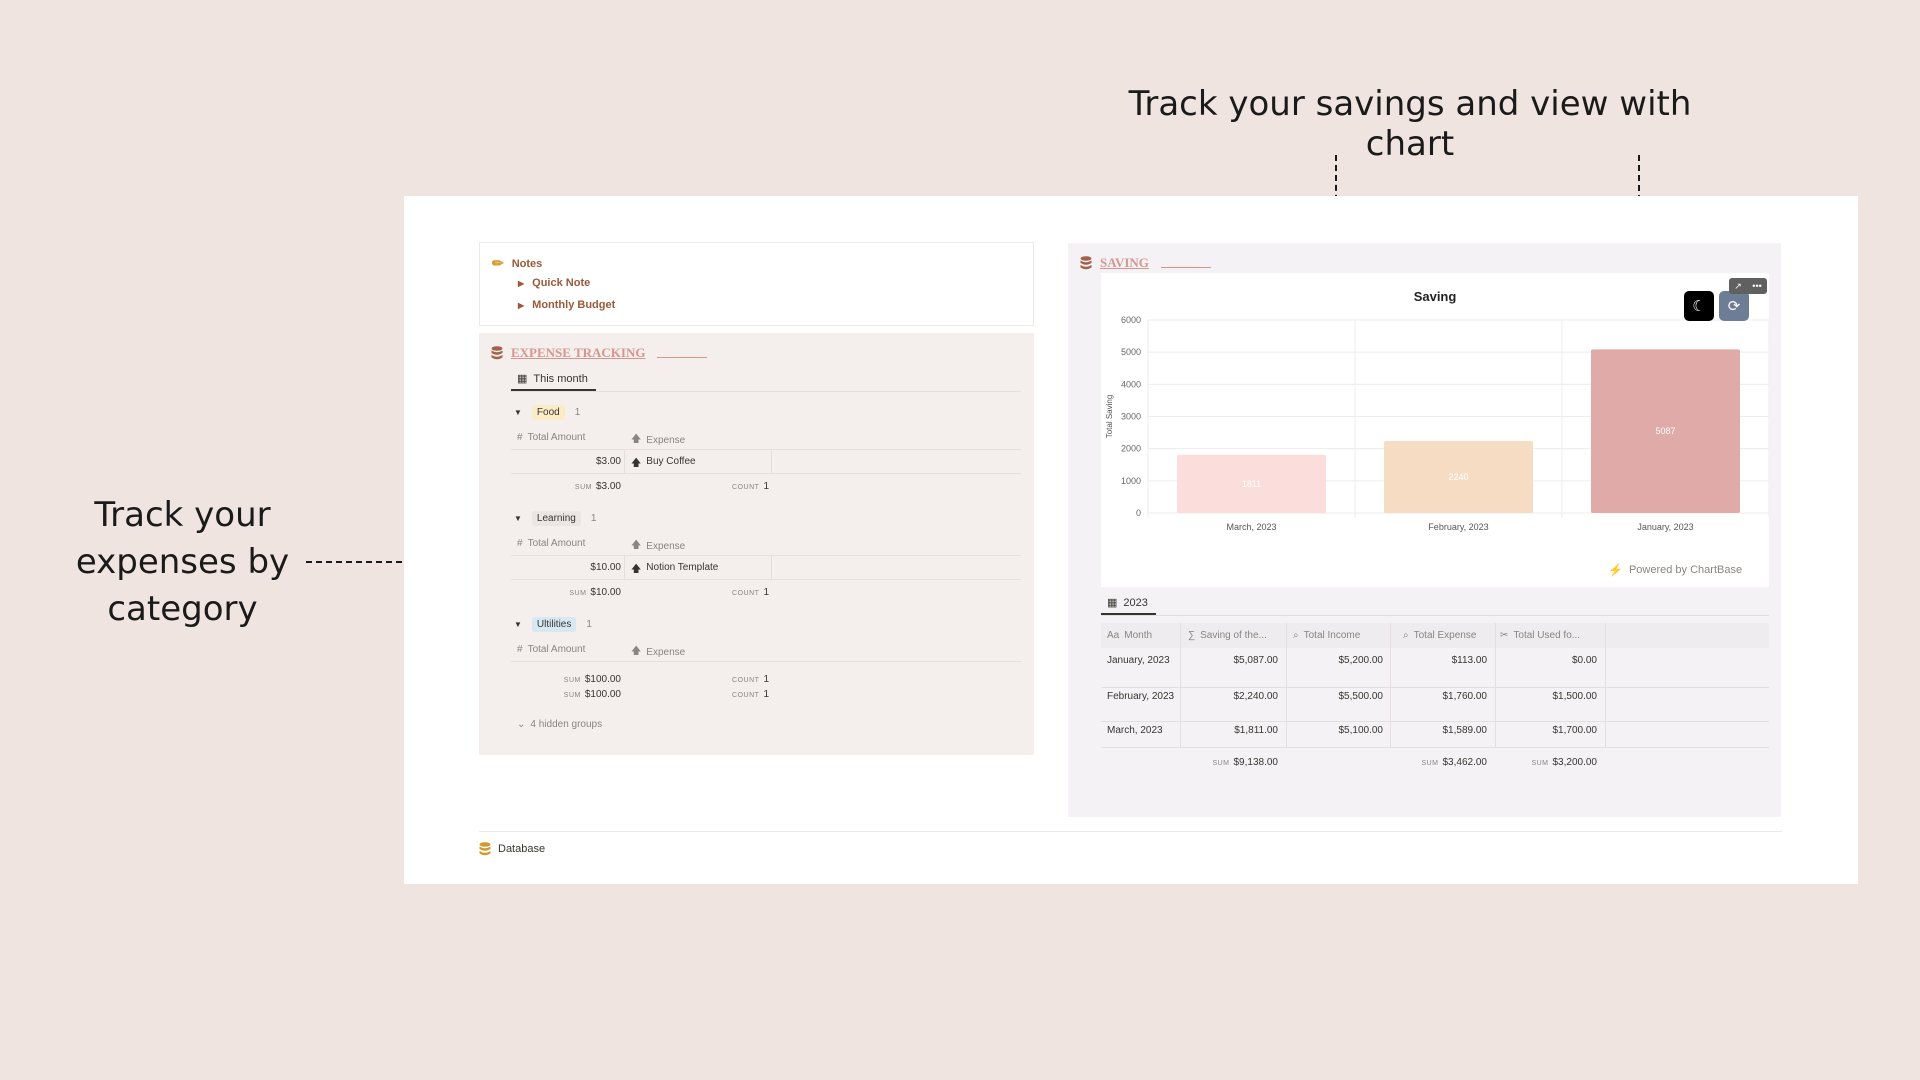 This screenshot has width=1920, height=1080. Describe the element at coordinates (1458, 527) in the screenshot. I see `x-tick-label: February, 2023` at that location.